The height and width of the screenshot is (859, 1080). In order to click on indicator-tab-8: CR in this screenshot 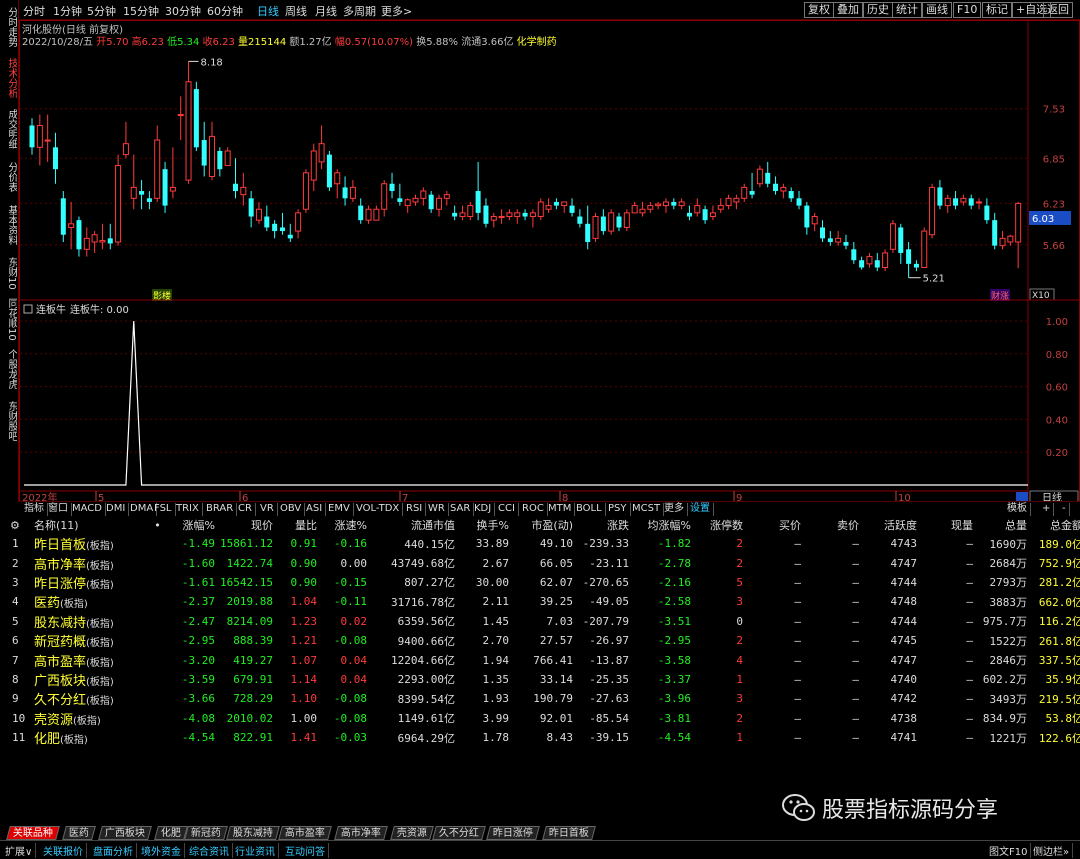, I will do `click(245, 509)`.